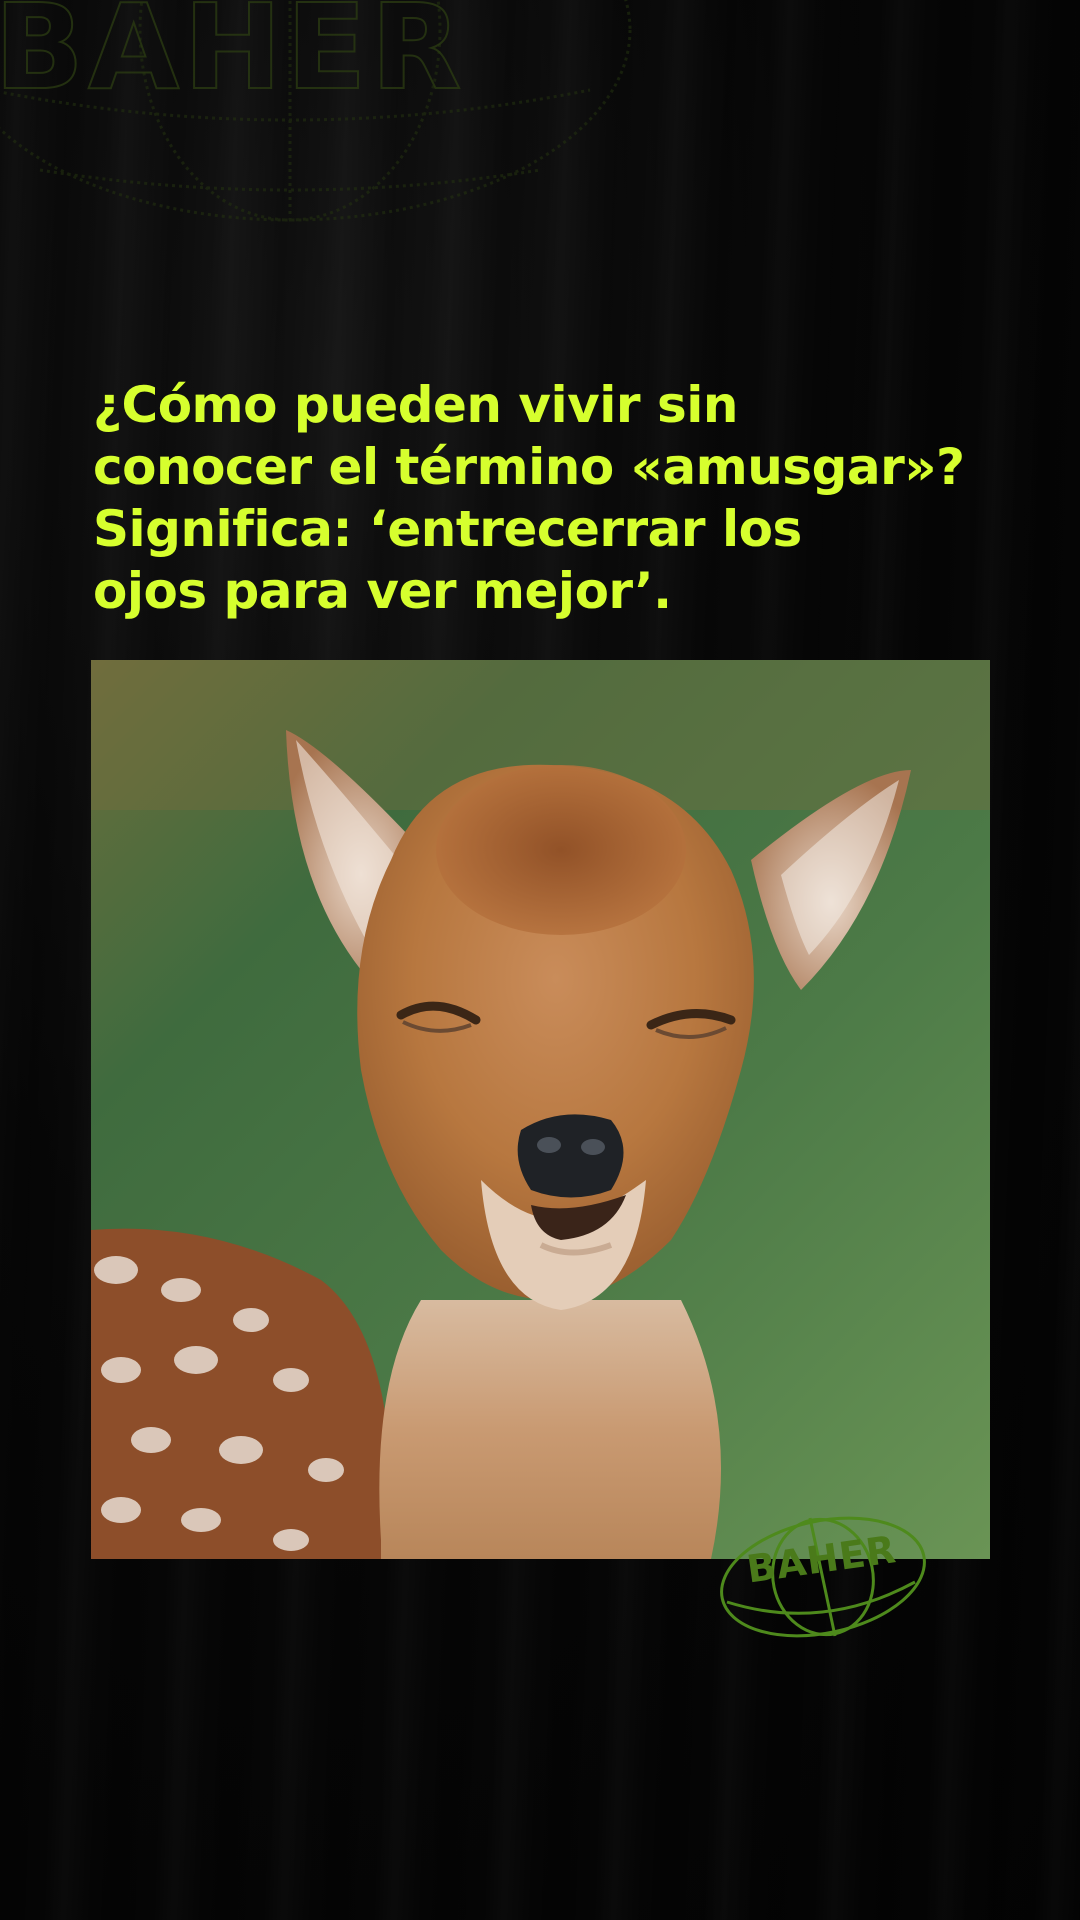 The height and width of the screenshot is (1920, 1080). Describe the element at coordinates (447, 529) in the screenshot. I see `headline-line-3: Significa: ‘entrecerrar los` at that location.